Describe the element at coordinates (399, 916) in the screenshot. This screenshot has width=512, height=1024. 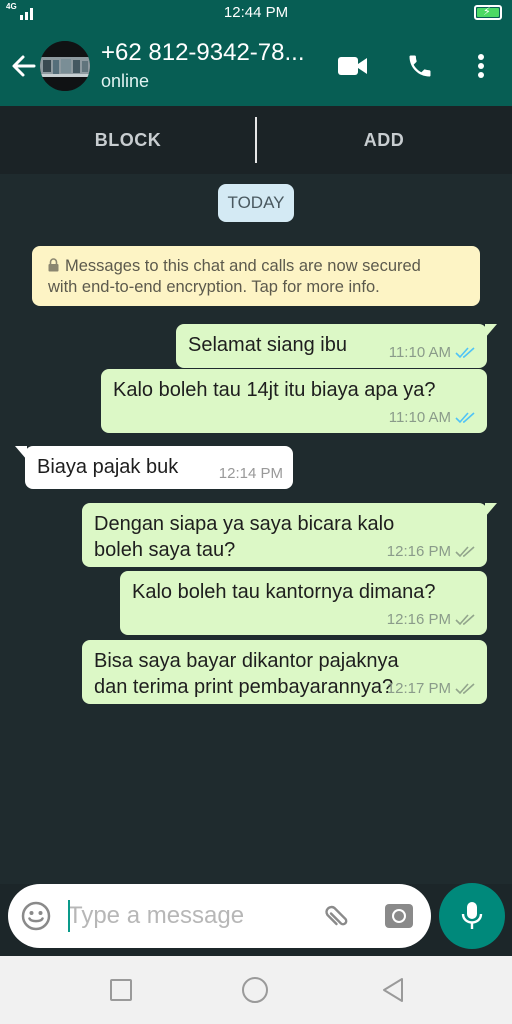
I see `camera-icon` at that location.